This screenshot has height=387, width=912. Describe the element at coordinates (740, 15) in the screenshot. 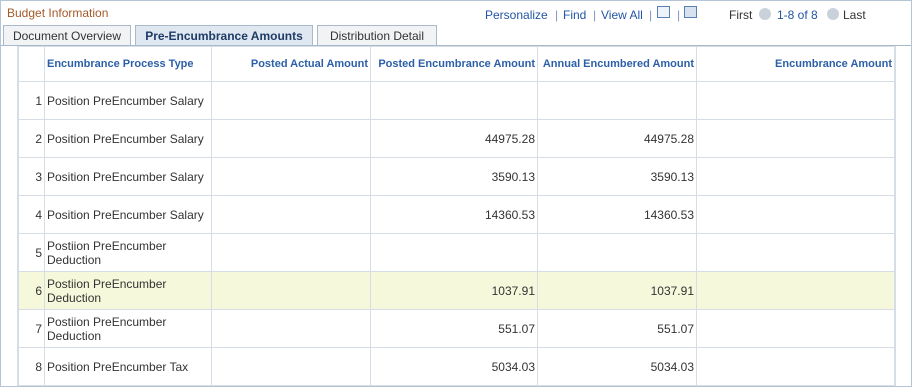

I see `first-label: First` at that location.